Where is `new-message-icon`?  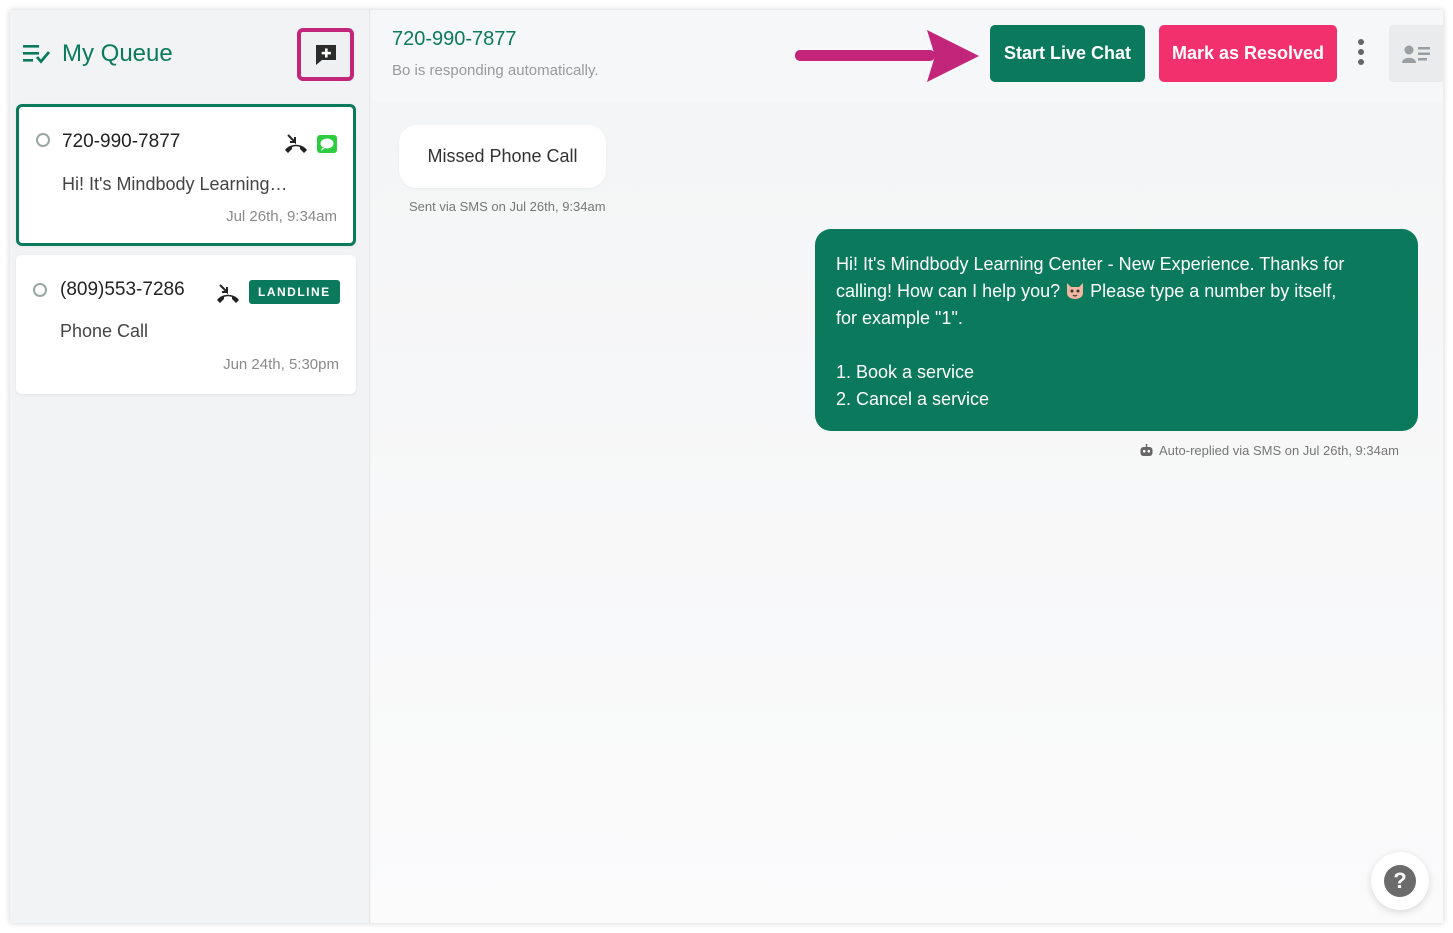
new-message-icon is located at coordinates (325, 54).